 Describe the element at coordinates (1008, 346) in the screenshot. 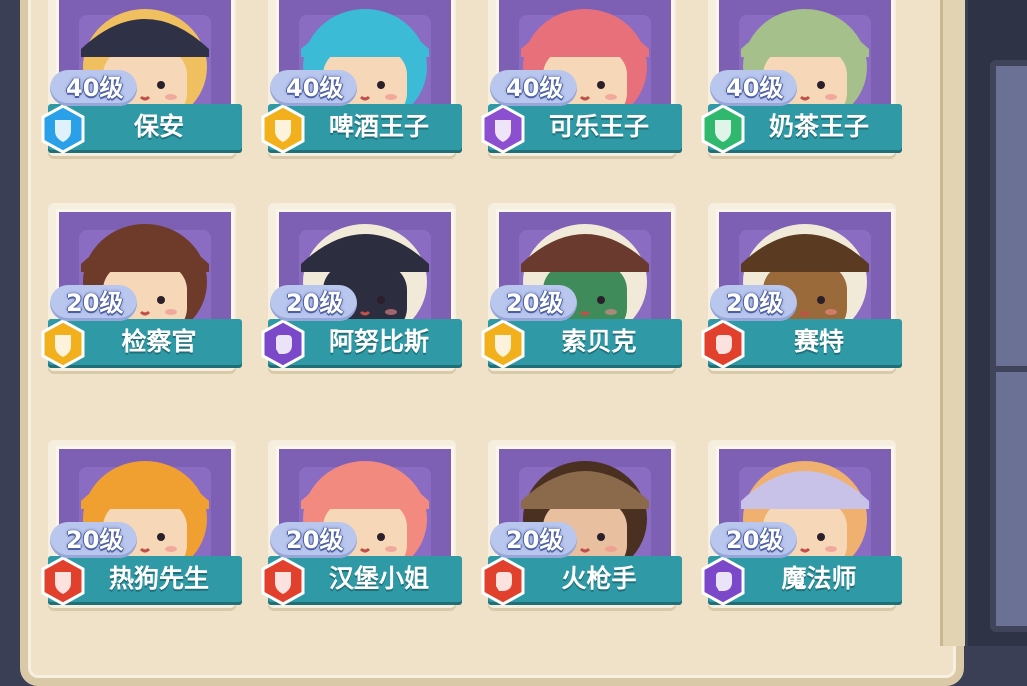

I see `window-decoration` at that location.